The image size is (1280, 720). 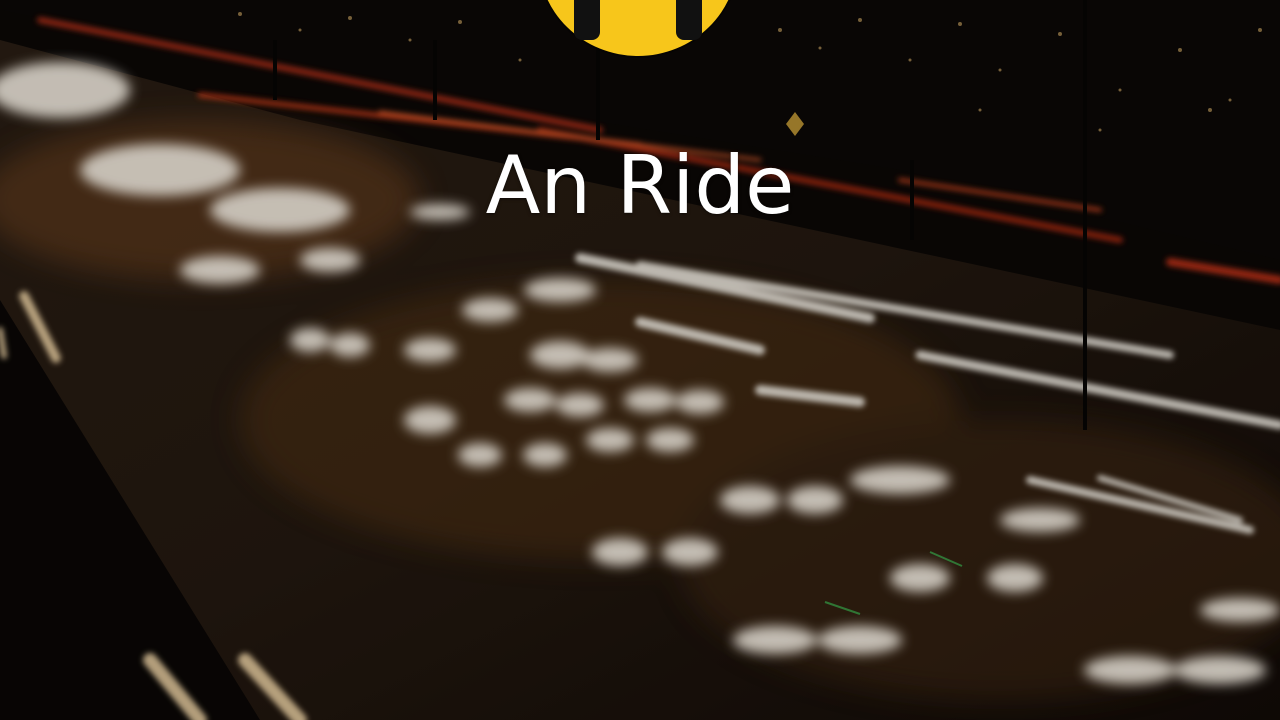 What do you see at coordinates (689, 20) in the screenshot?
I see `logo-right-mark` at bounding box center [689, 20].